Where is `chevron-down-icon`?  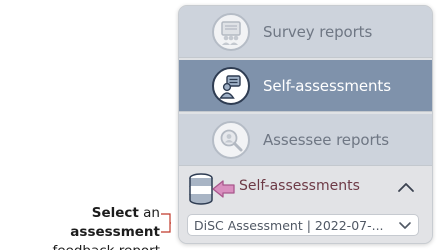
chevron-down-icon is located at coordinates (405, 225).